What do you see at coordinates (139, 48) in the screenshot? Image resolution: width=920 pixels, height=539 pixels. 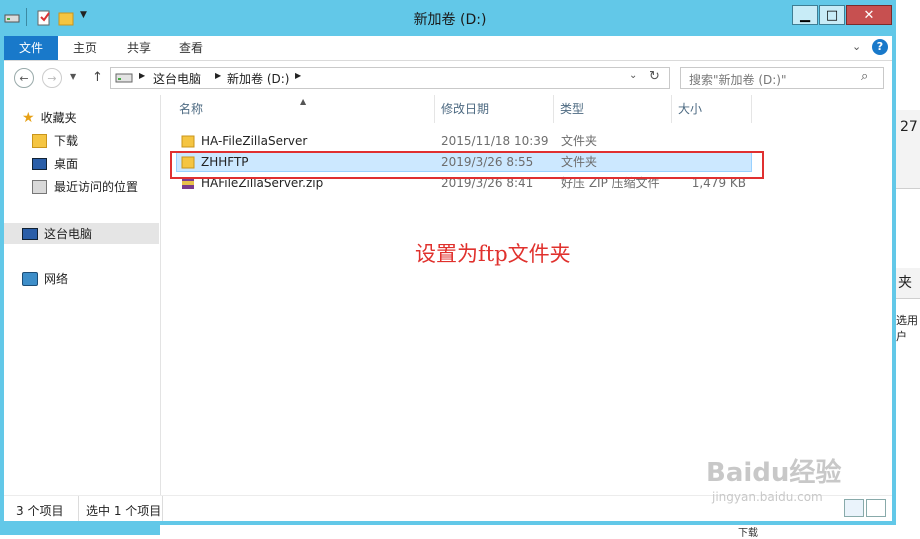 I see `tab-share: 共享` at bounding box center [139, 48].